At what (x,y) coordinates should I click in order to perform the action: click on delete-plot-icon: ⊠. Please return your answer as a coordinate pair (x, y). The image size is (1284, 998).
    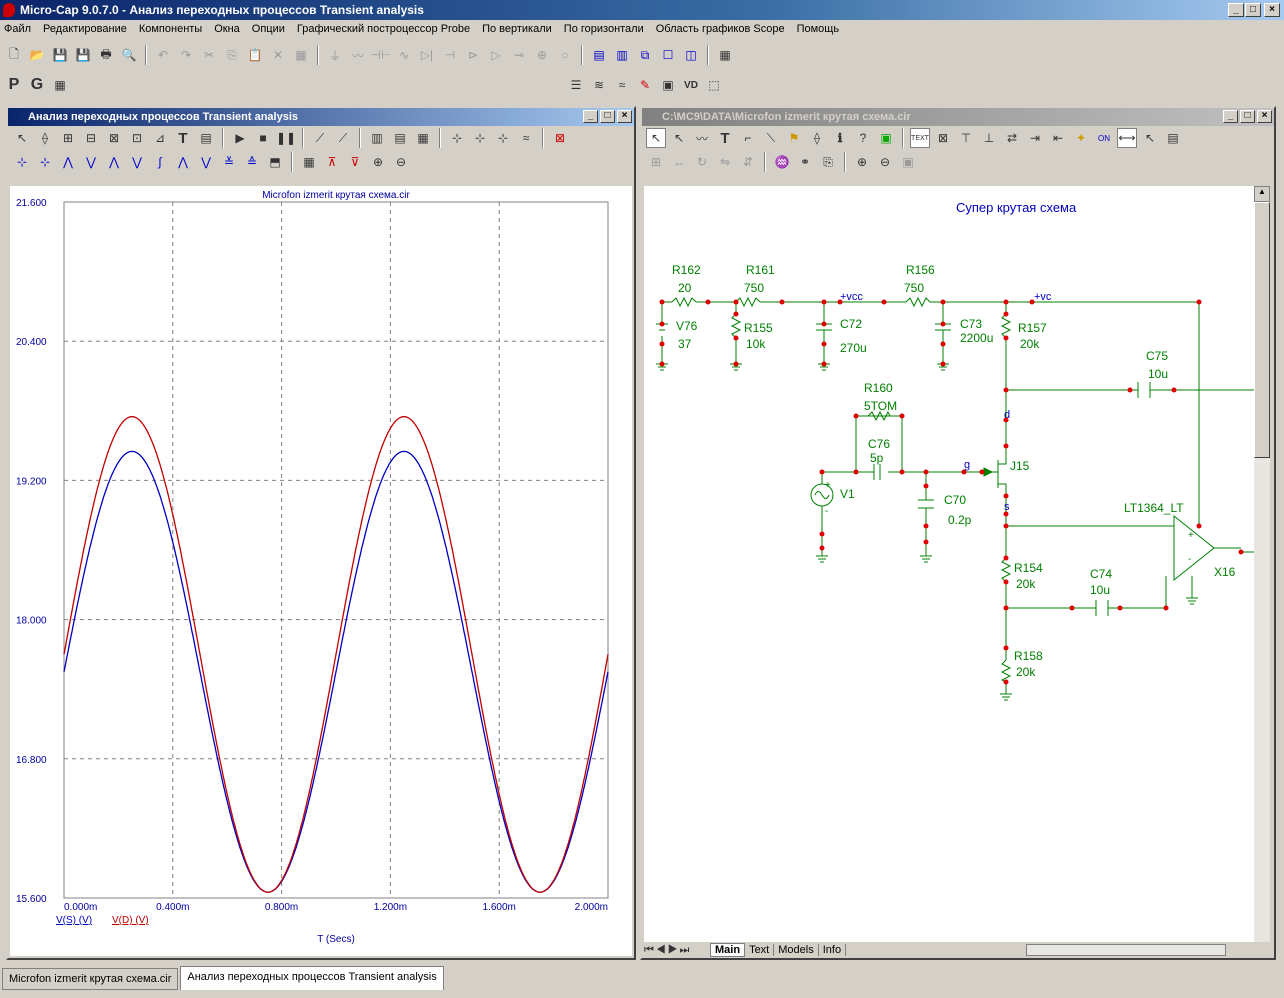
    Looking at the image, I should click on (560, 138).